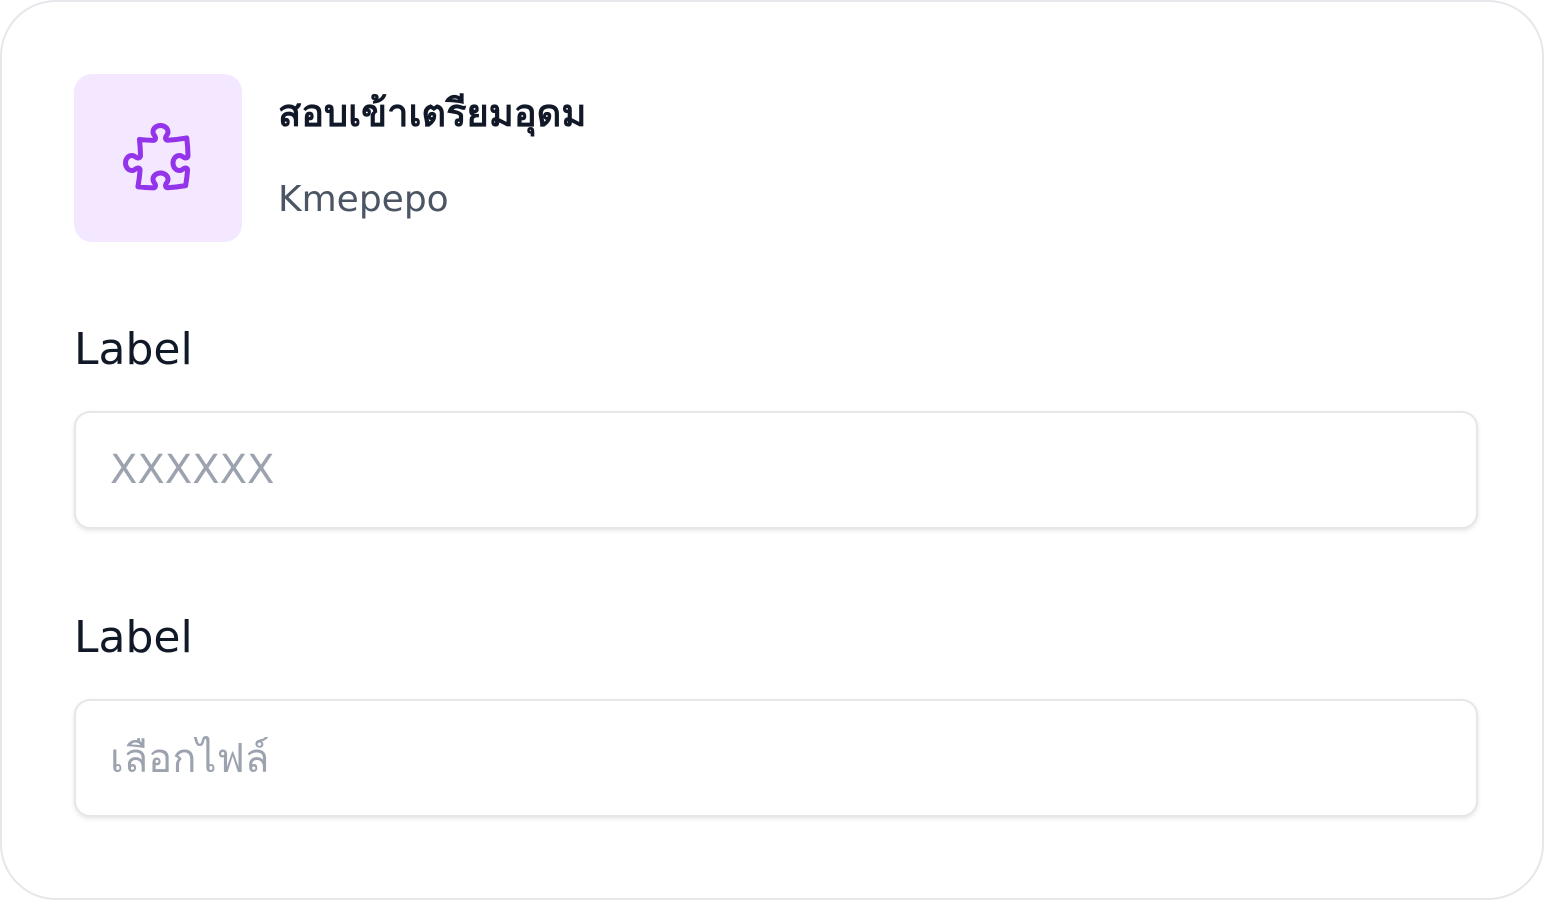 This screenshot has width=1548, height=900. What do you see at coordinates (133, 349) in the screenshot?
I see `field-1-label: Label` at bounding box center [133, 349].